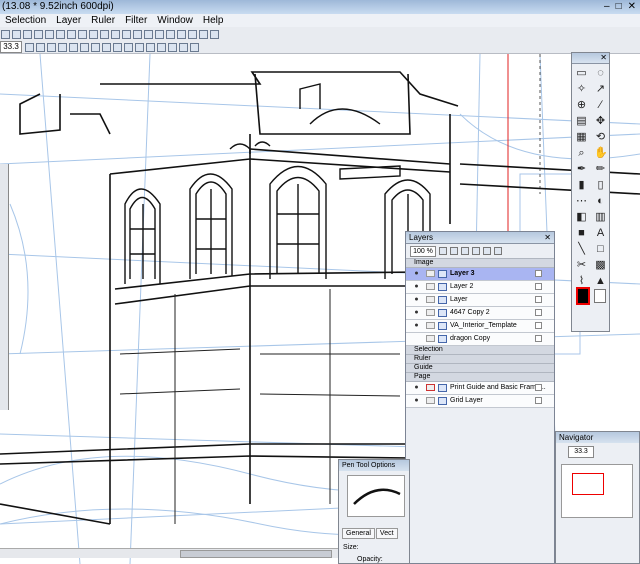  I want to click on pick-icon: ⊕, so click(581, 105).